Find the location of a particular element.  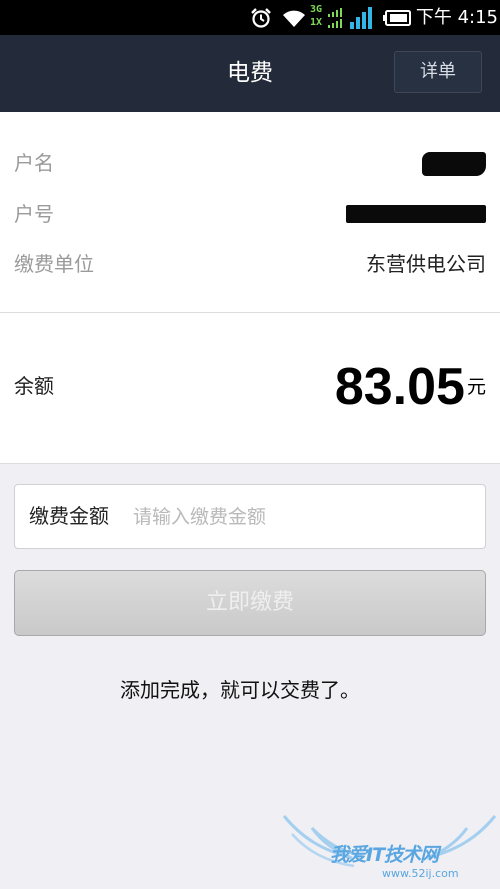

account-name-row: 户名 is located at coordinates (250, 163).